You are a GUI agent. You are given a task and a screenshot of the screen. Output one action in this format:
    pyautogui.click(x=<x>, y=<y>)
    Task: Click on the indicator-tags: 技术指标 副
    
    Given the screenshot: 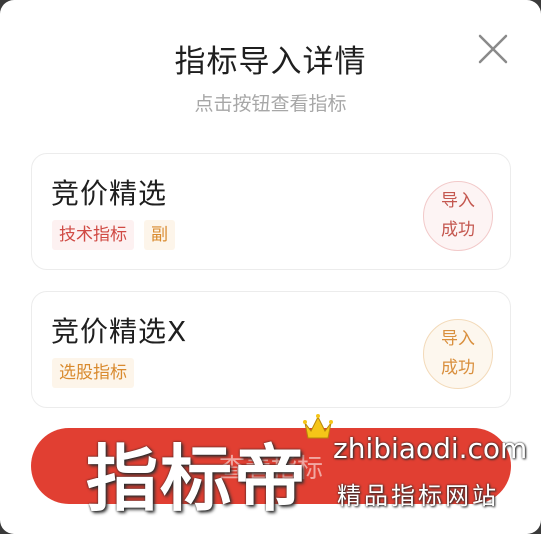 What is the action you would take?
    pyautogui.click(x=113, y=235)
    